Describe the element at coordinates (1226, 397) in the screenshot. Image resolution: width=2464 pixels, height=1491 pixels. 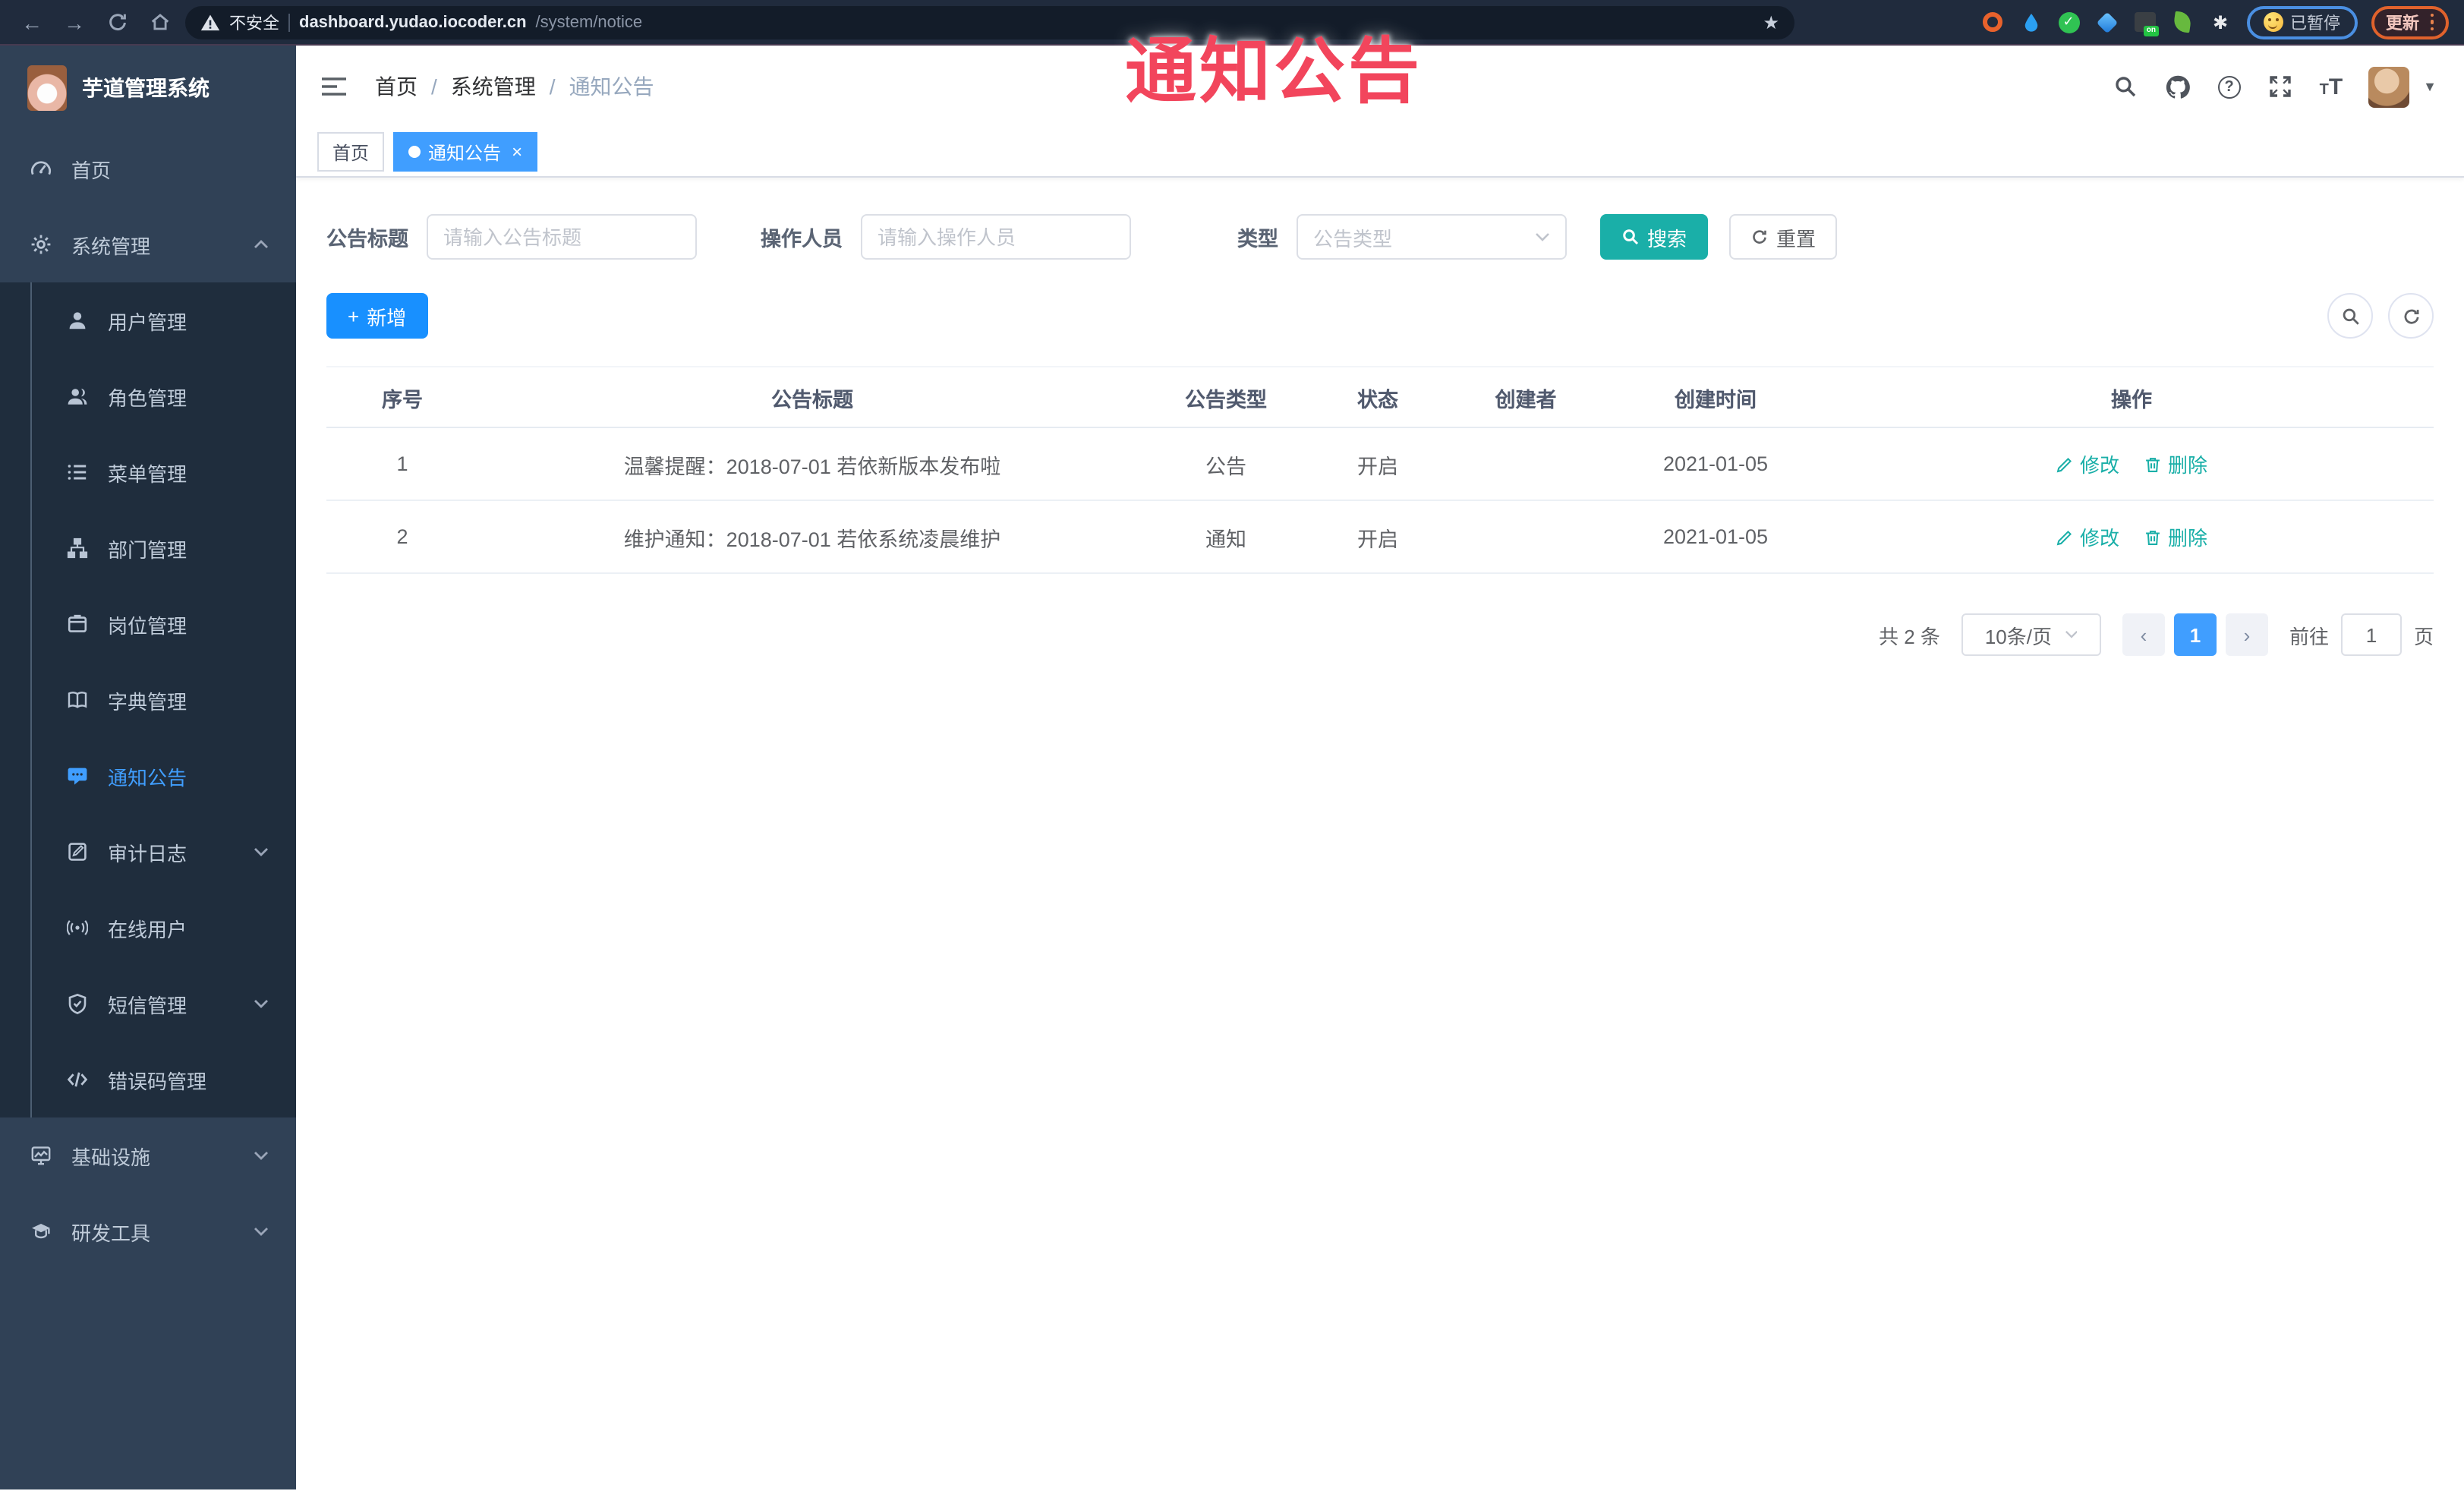
I see `col-type: 公告类型` at that location.